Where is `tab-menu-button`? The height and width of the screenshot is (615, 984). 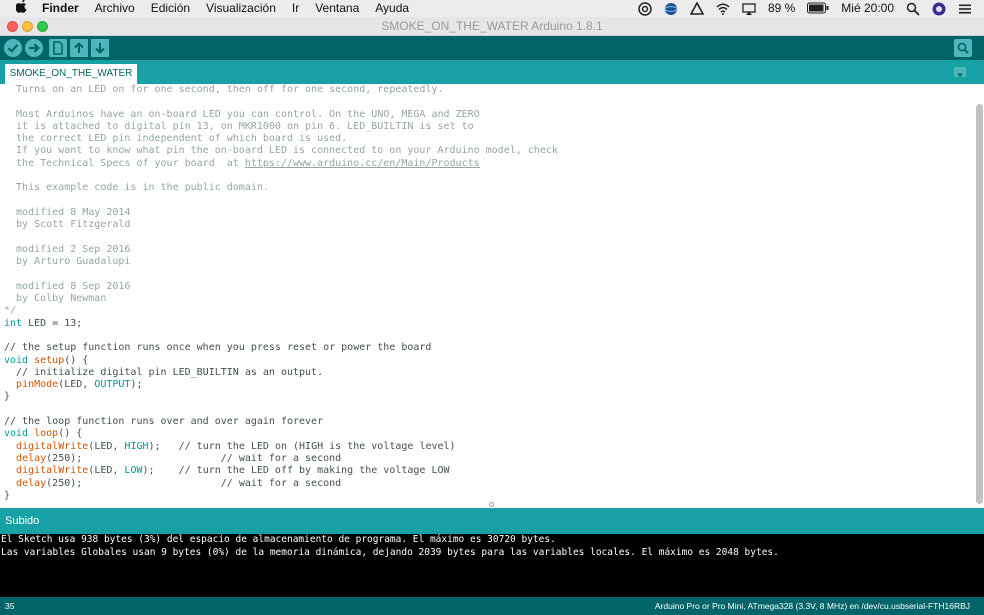
tab-menu-button is located at coordinates (960, 72).